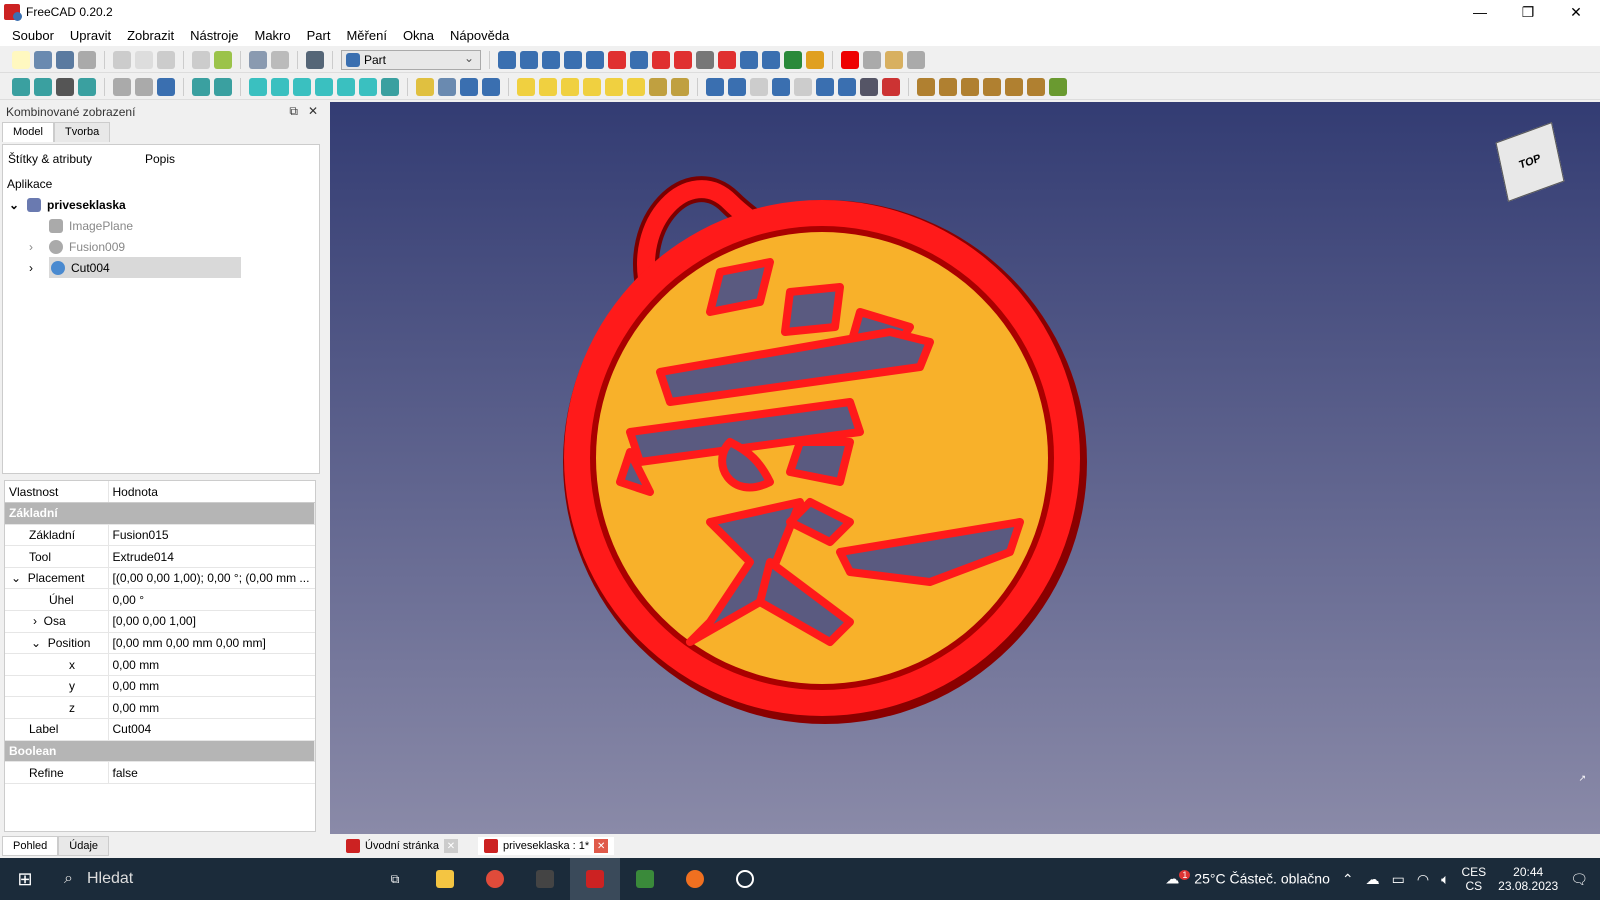 This screenshot has width=1600, height=900. What do you see at coordinates (749, 59) in the screenshot?
I see `offset-icon` at bounding box center [749, 59].